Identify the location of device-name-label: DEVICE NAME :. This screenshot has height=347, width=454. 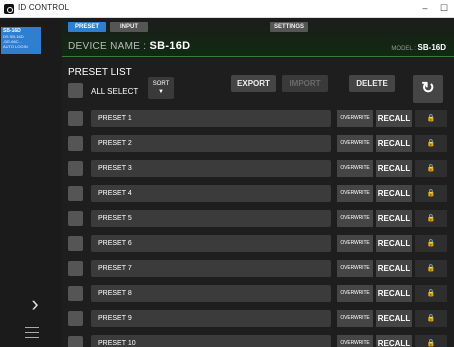
(107, 46).